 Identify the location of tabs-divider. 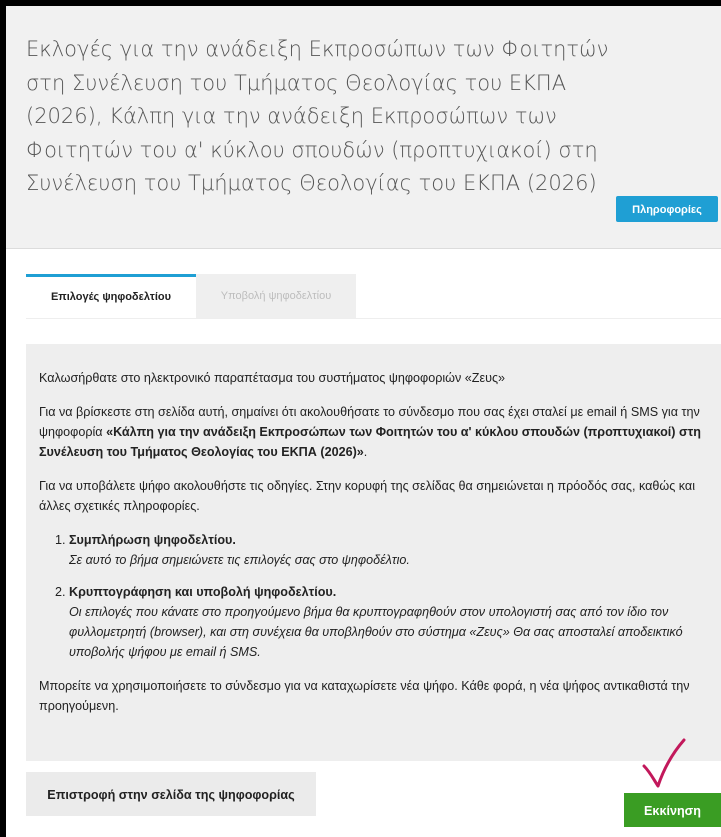
(373, 318).